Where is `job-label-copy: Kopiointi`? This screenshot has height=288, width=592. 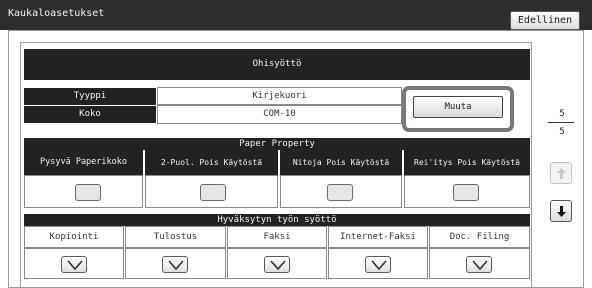
job-label-copy: Kopiointi is located at coordinates (74, 237).